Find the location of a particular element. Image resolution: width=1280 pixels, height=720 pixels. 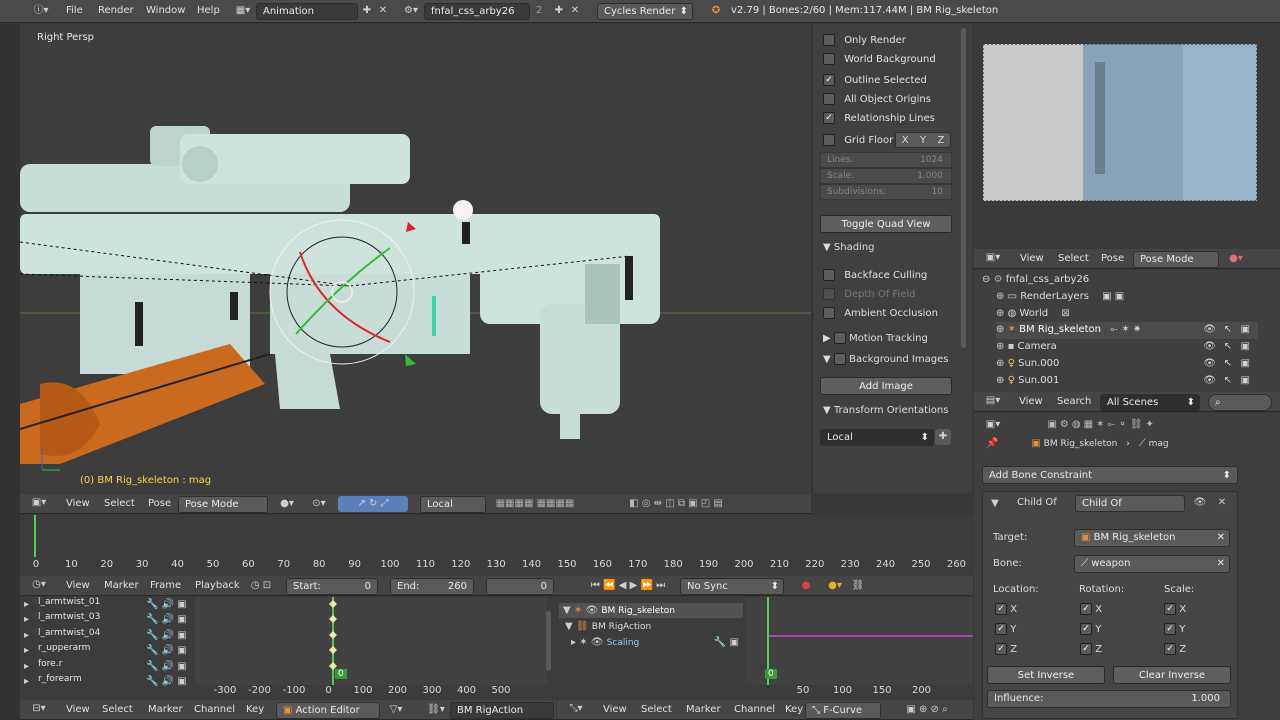

select-icon: ↖ is located at coordinates (1228, 330).